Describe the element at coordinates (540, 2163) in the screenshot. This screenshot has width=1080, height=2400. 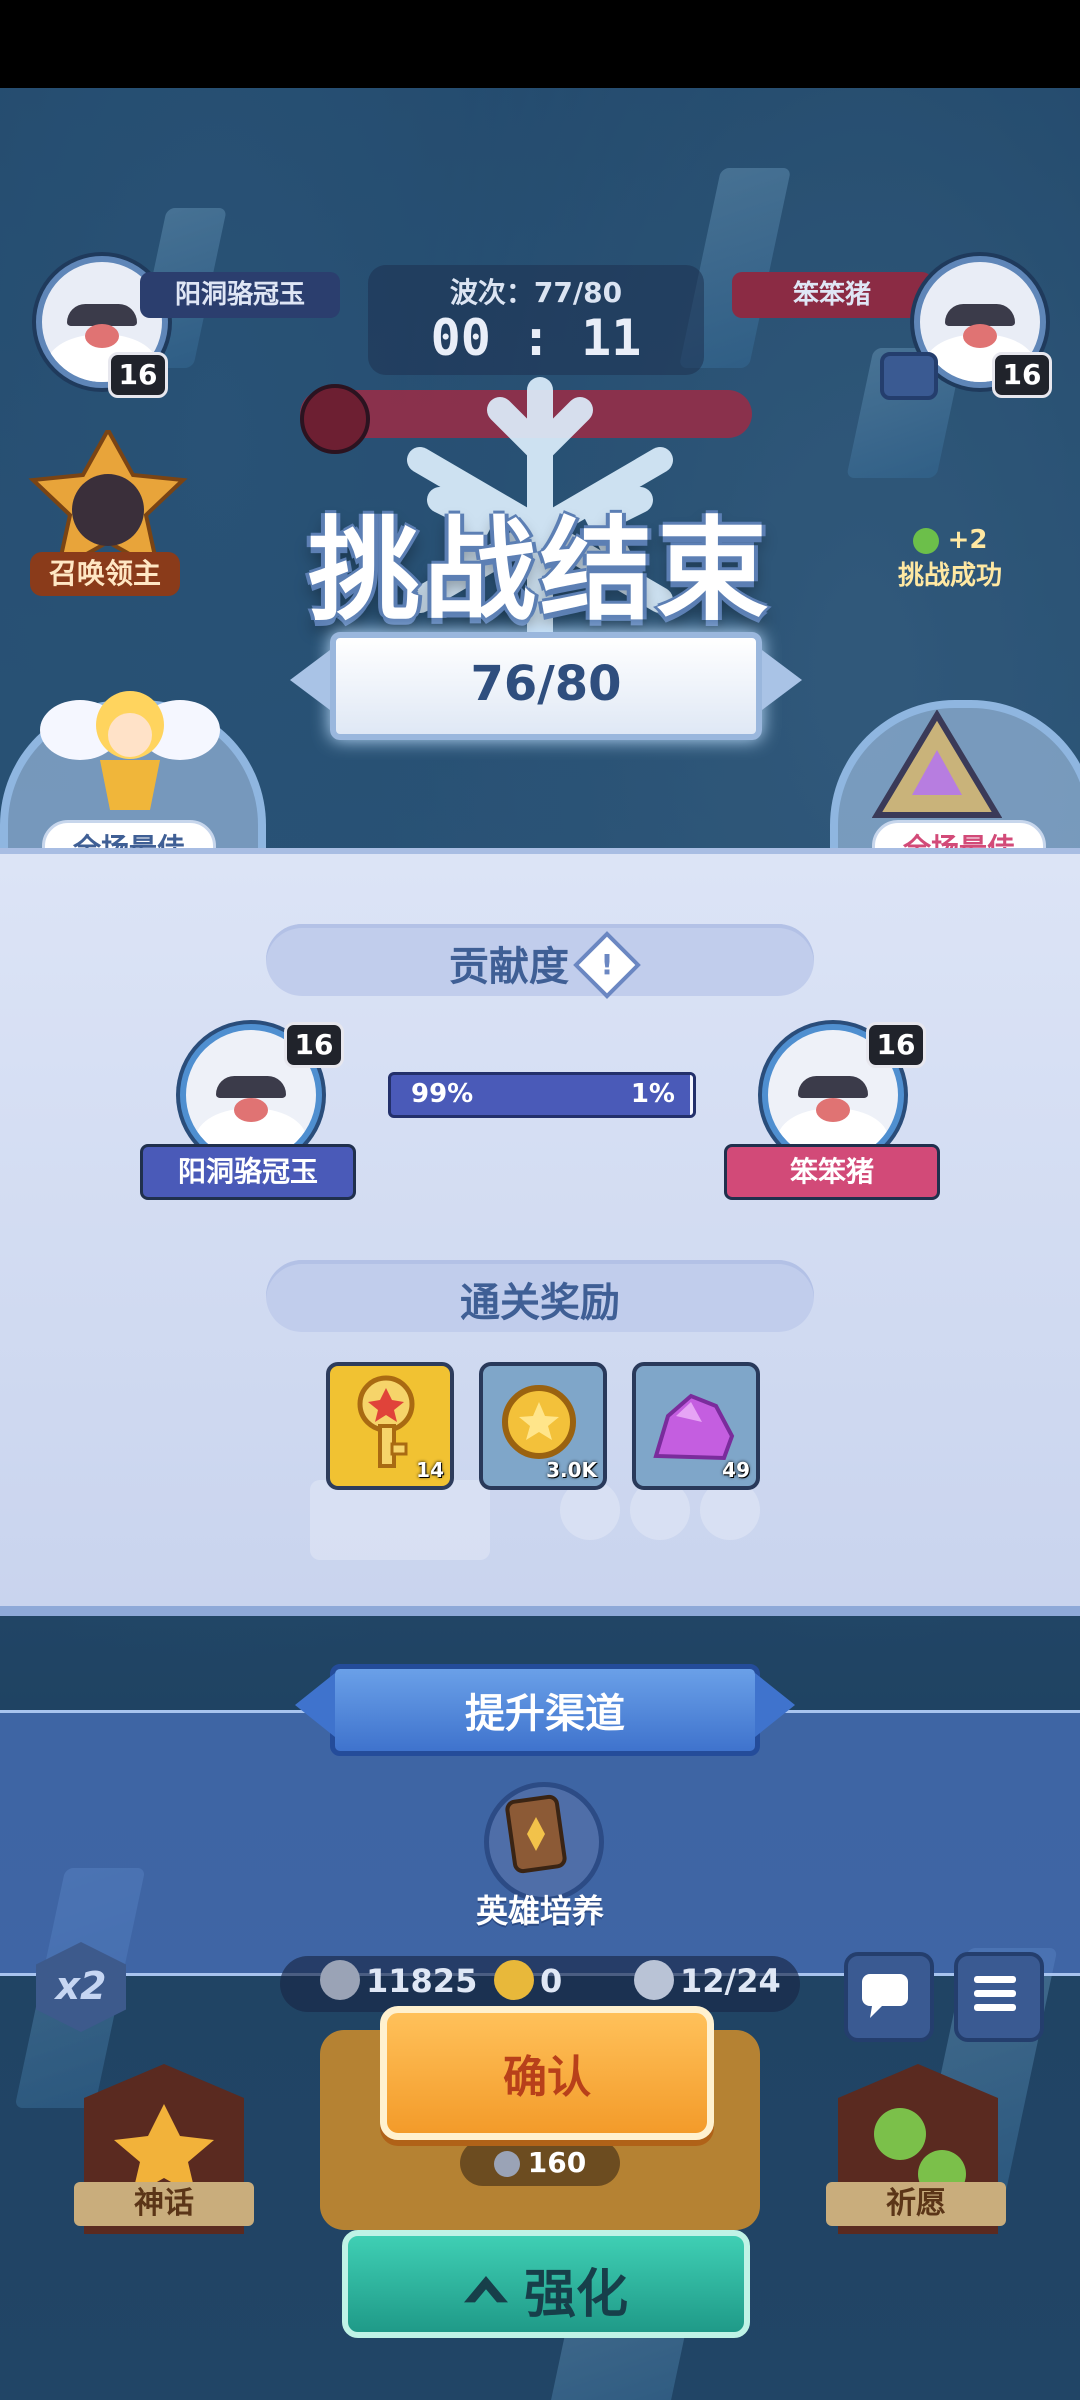
I see `summon-cost: 160` at that location.